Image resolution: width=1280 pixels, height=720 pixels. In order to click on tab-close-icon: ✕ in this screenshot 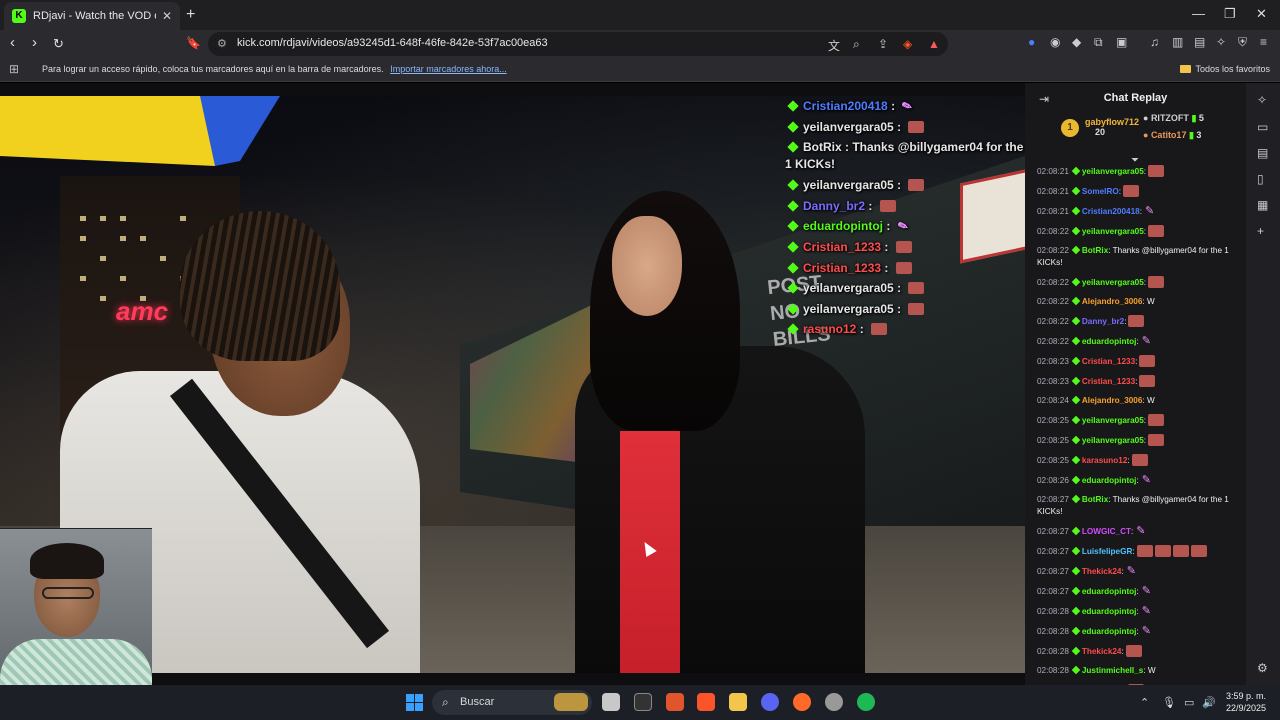, I will do `click(167, 16)`.